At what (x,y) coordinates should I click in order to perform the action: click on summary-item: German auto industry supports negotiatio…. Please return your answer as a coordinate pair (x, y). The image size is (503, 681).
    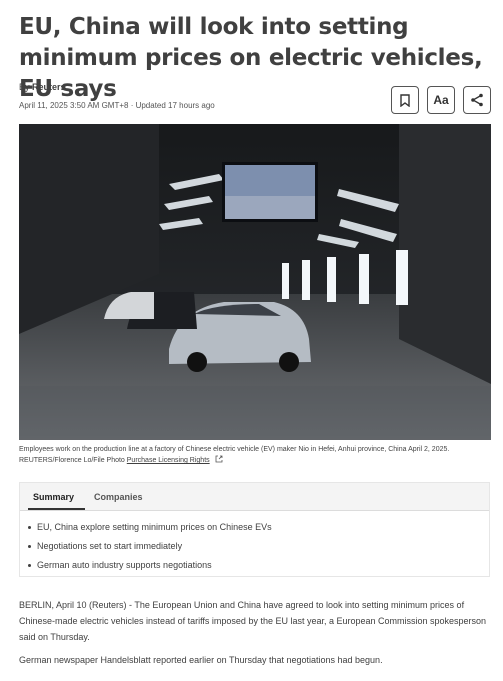
    Looking at the image, I should click on (258, 567).